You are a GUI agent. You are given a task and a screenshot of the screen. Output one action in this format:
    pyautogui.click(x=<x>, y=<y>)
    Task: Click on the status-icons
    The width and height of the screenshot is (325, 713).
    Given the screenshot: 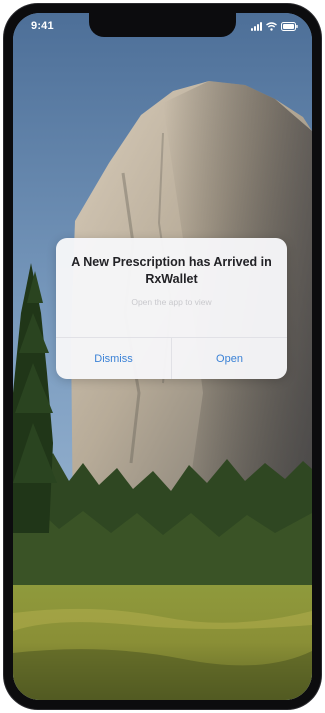 What is the action you would take?
    pyautogui.click(x=274, y=26)
    